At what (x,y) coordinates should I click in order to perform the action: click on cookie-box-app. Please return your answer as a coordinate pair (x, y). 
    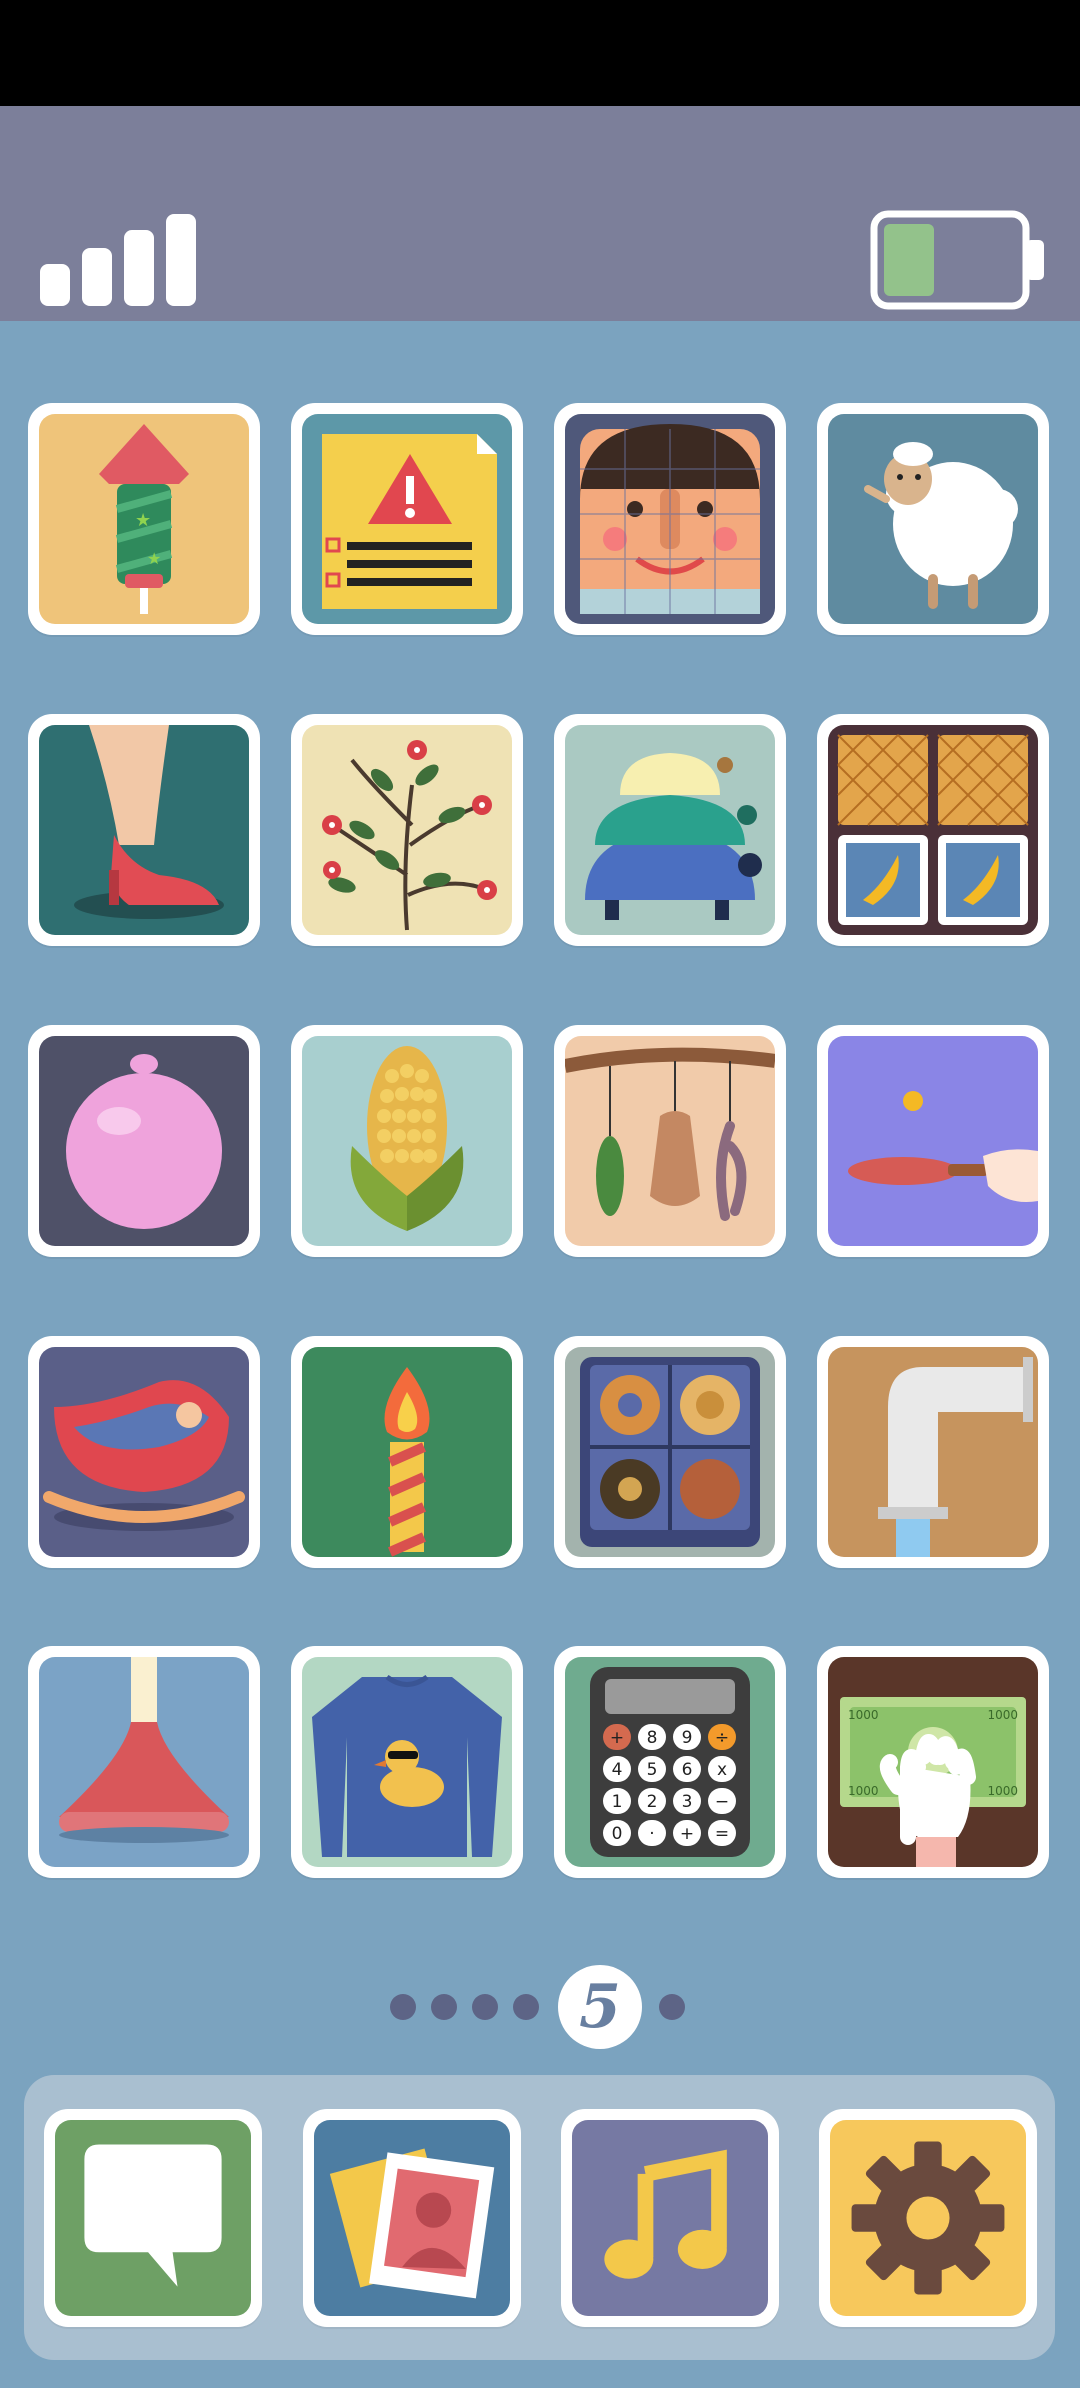
    Looking at the image, I should click on (670, 1452).